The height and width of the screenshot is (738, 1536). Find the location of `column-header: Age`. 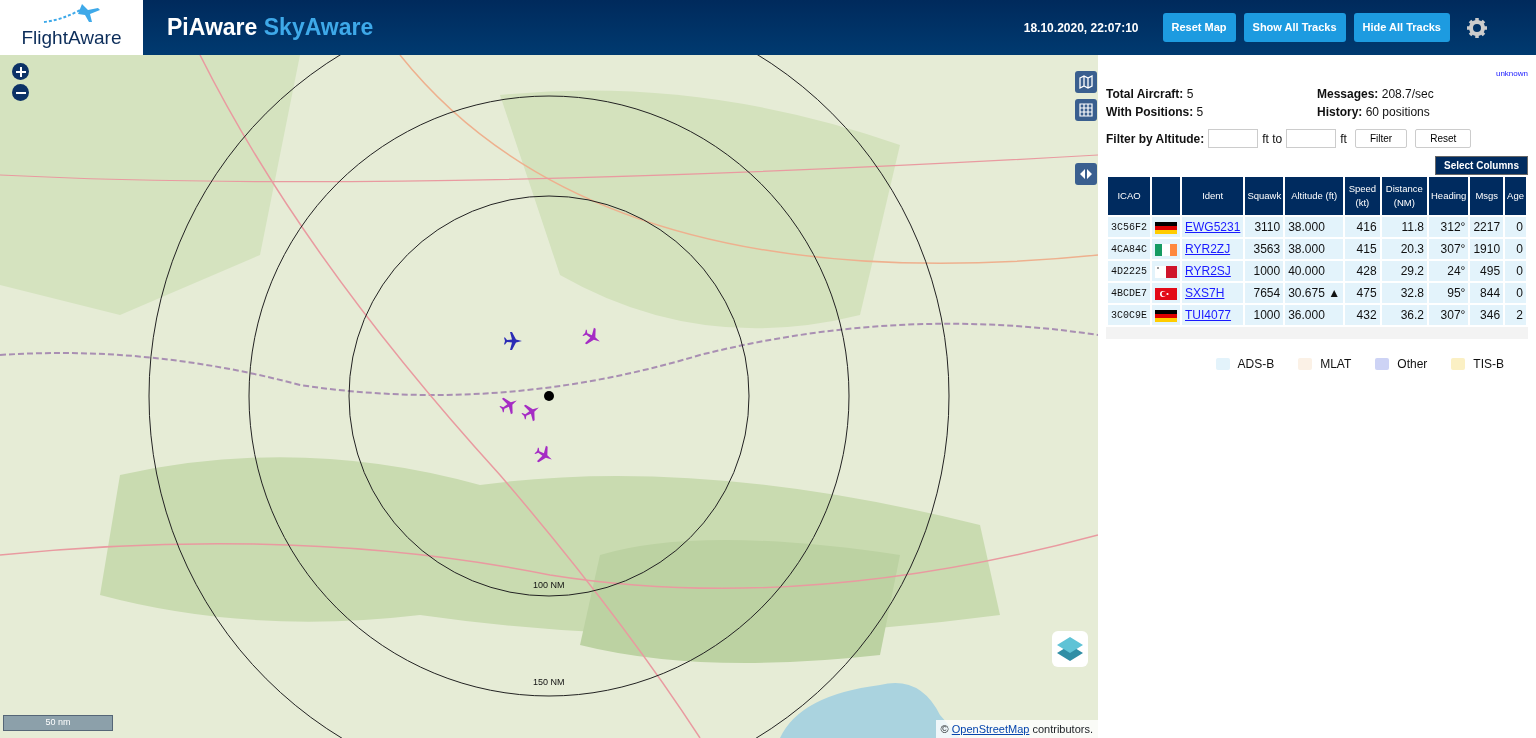

column-header: Age is located at coordinates (1515, 196).